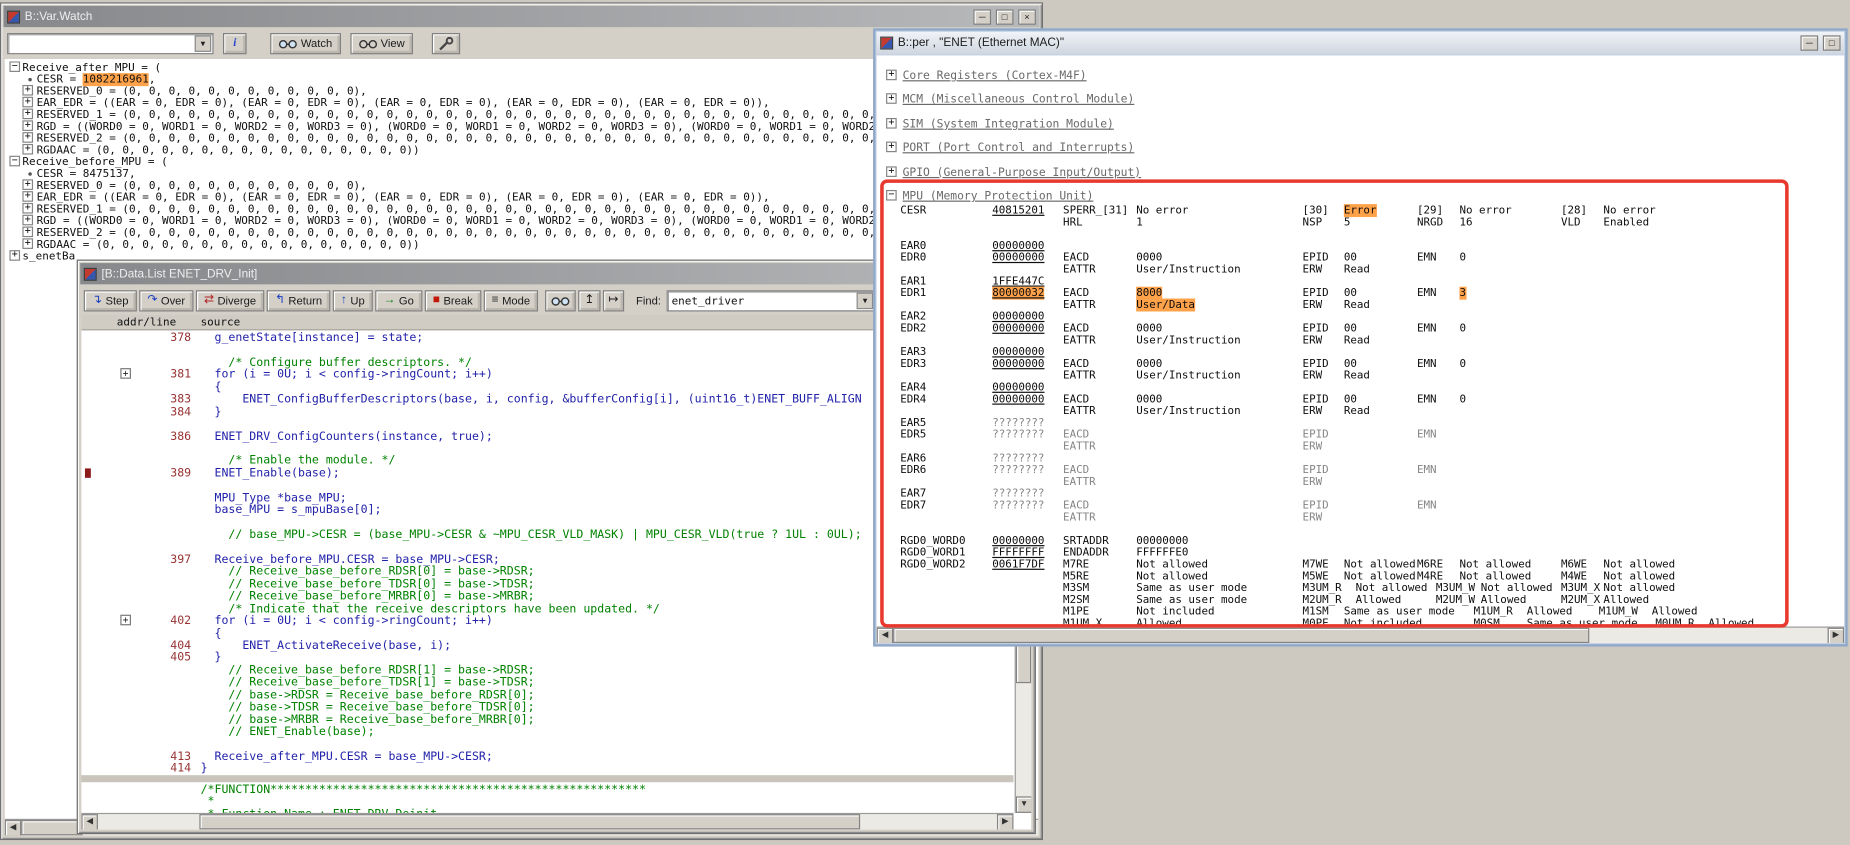  I want to click on register-row: EDR3 00000000 EACD 0000 EPID 00 EMN 0, so click(1360, 363).